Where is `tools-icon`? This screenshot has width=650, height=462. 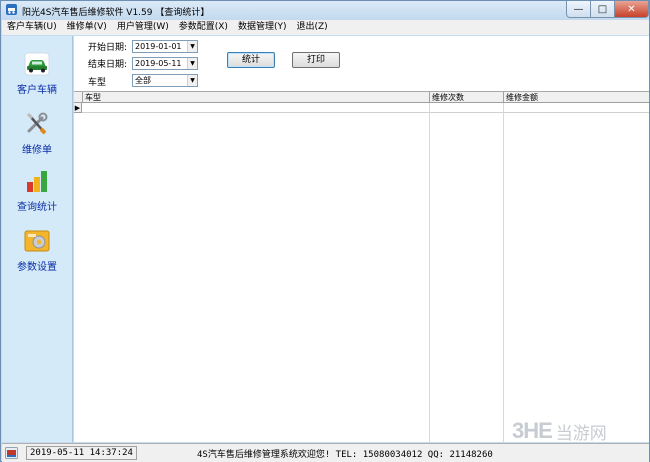 tools-icon is located at coordinates (37, 123).